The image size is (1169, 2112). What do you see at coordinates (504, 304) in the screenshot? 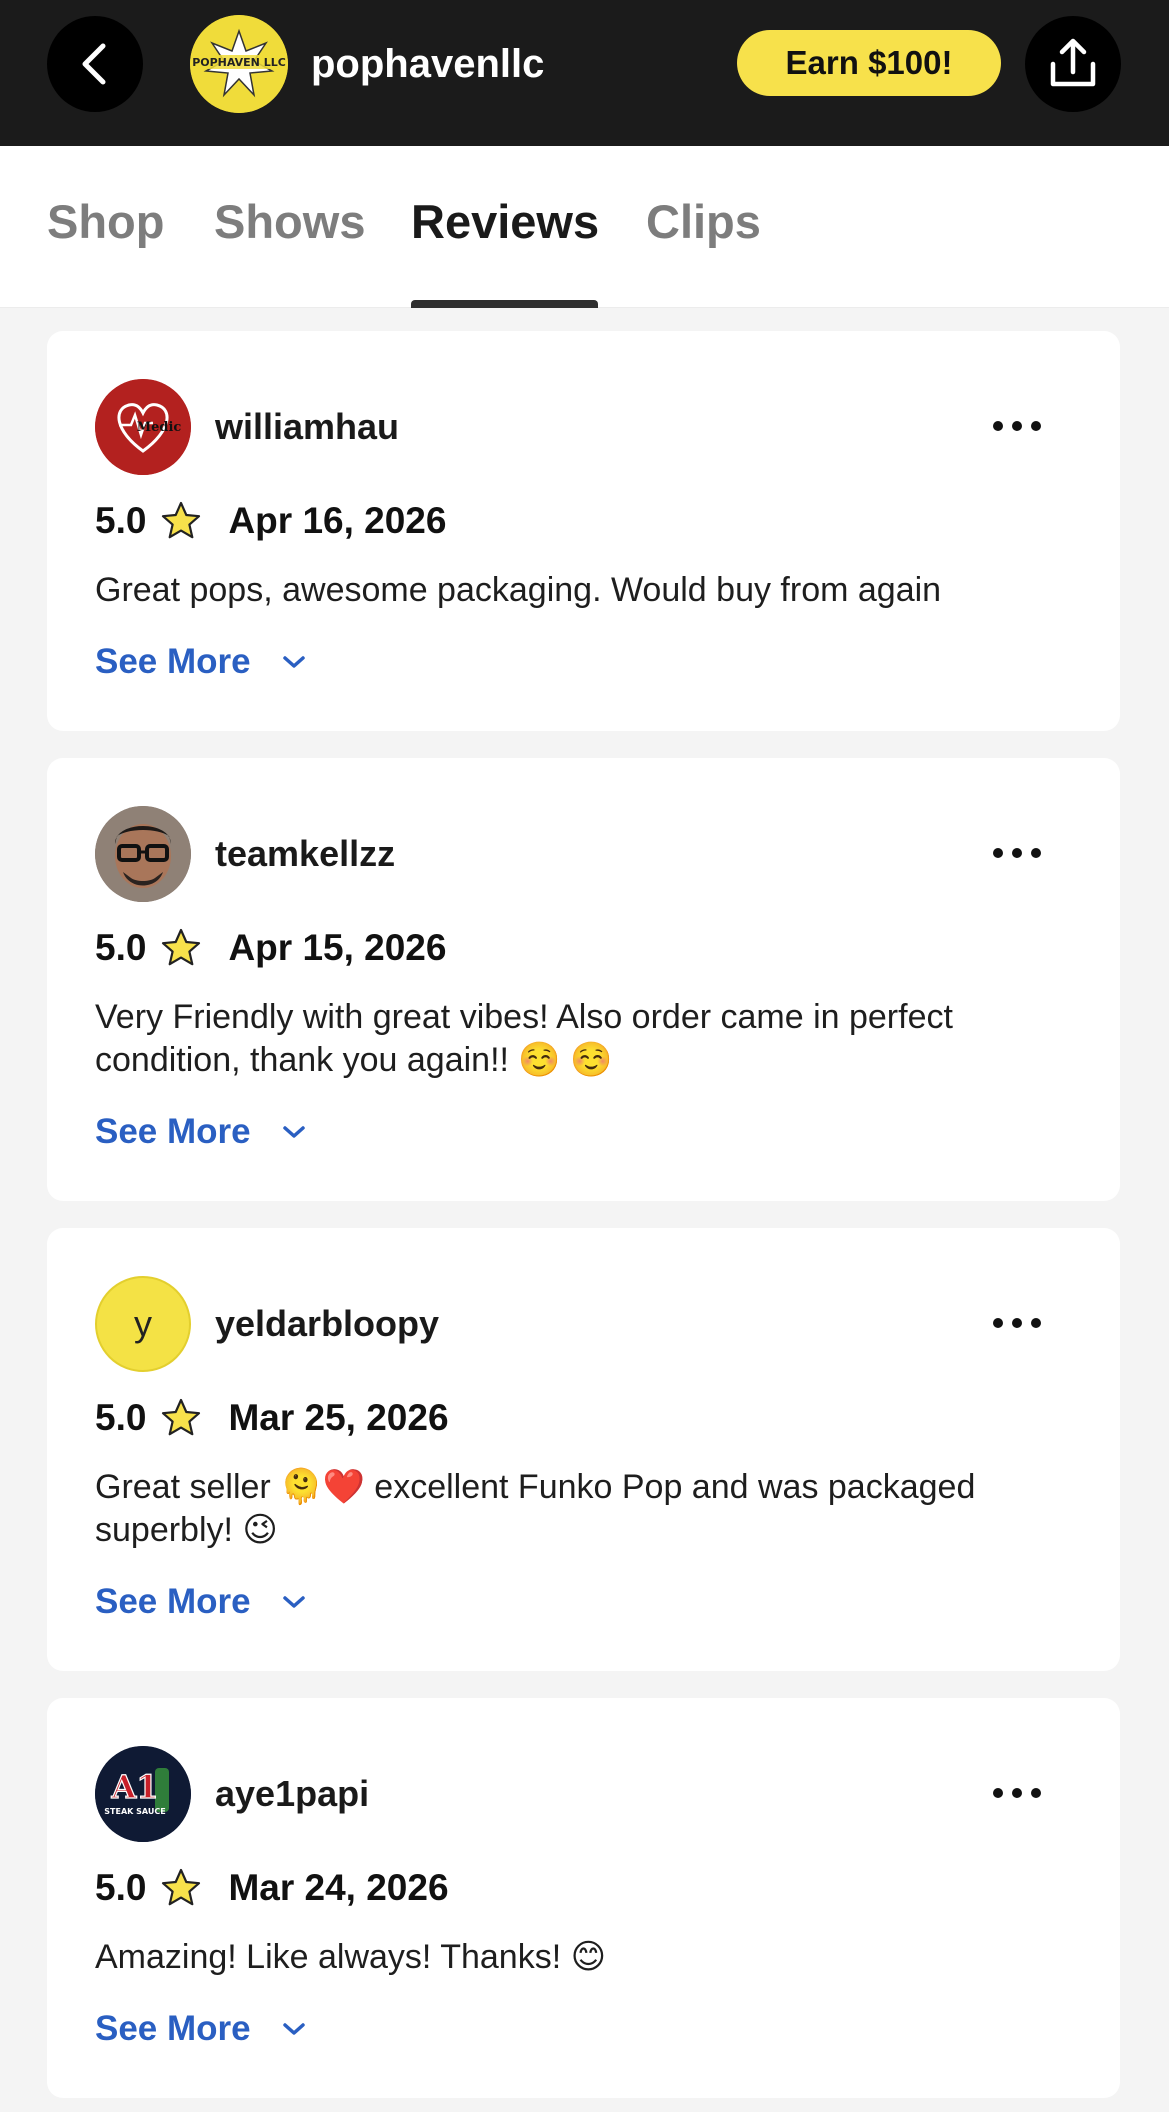
I see `active-tab-indicator` at bounding box center [504, 304].